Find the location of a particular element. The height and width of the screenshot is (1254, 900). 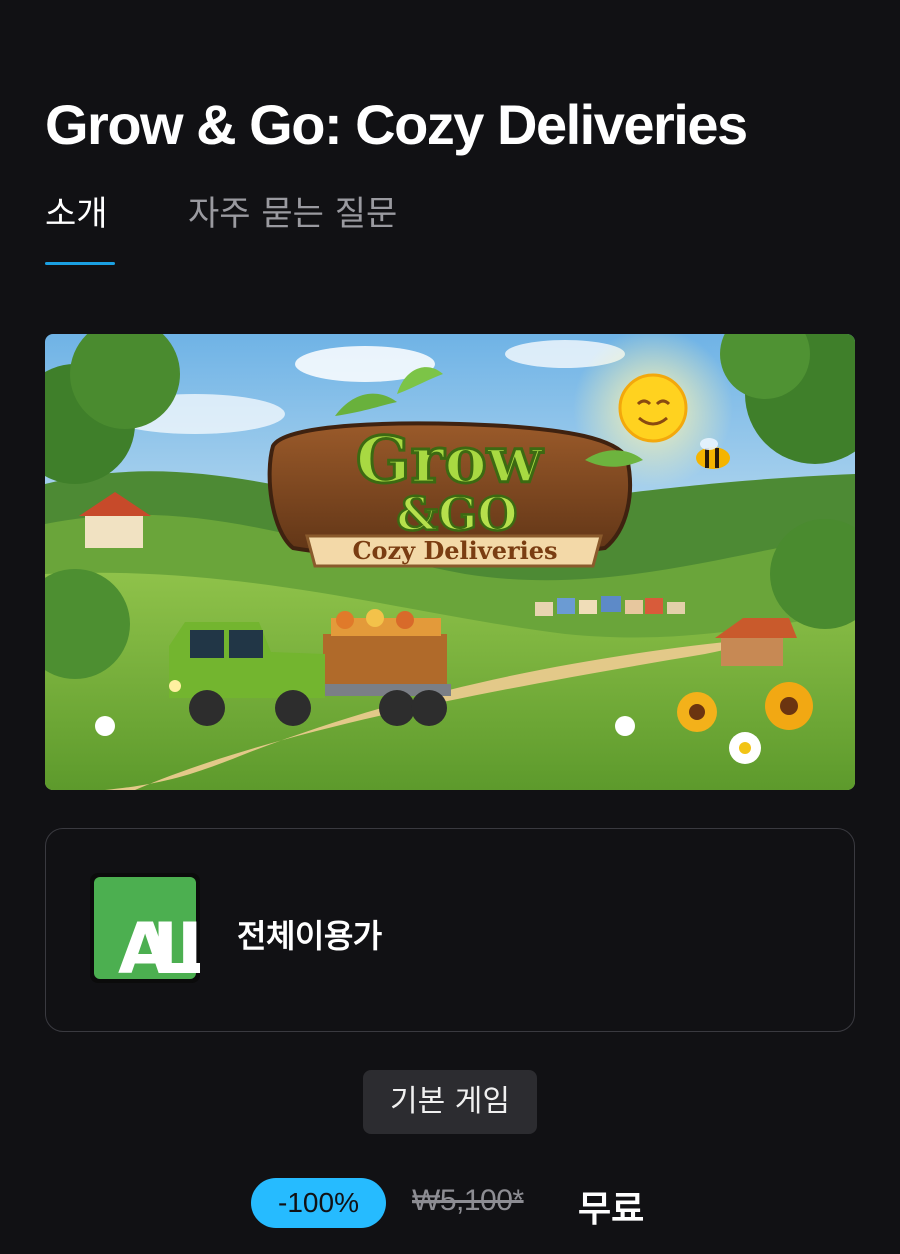

discount-badge: -100% is located at coordinates (318, 1203).